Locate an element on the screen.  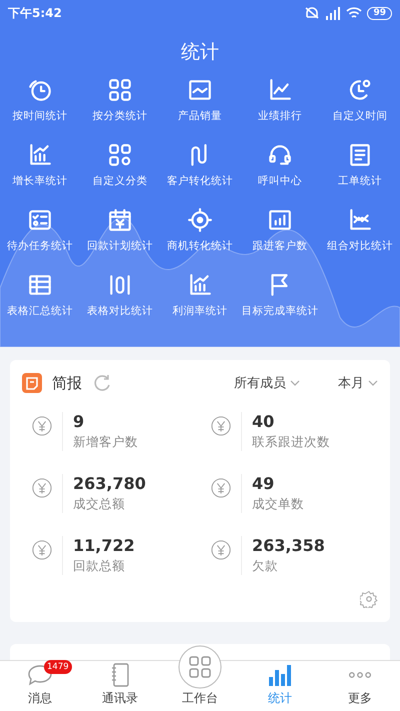
shortcut-item: 工单统计 is located at coordinates (360, 170).